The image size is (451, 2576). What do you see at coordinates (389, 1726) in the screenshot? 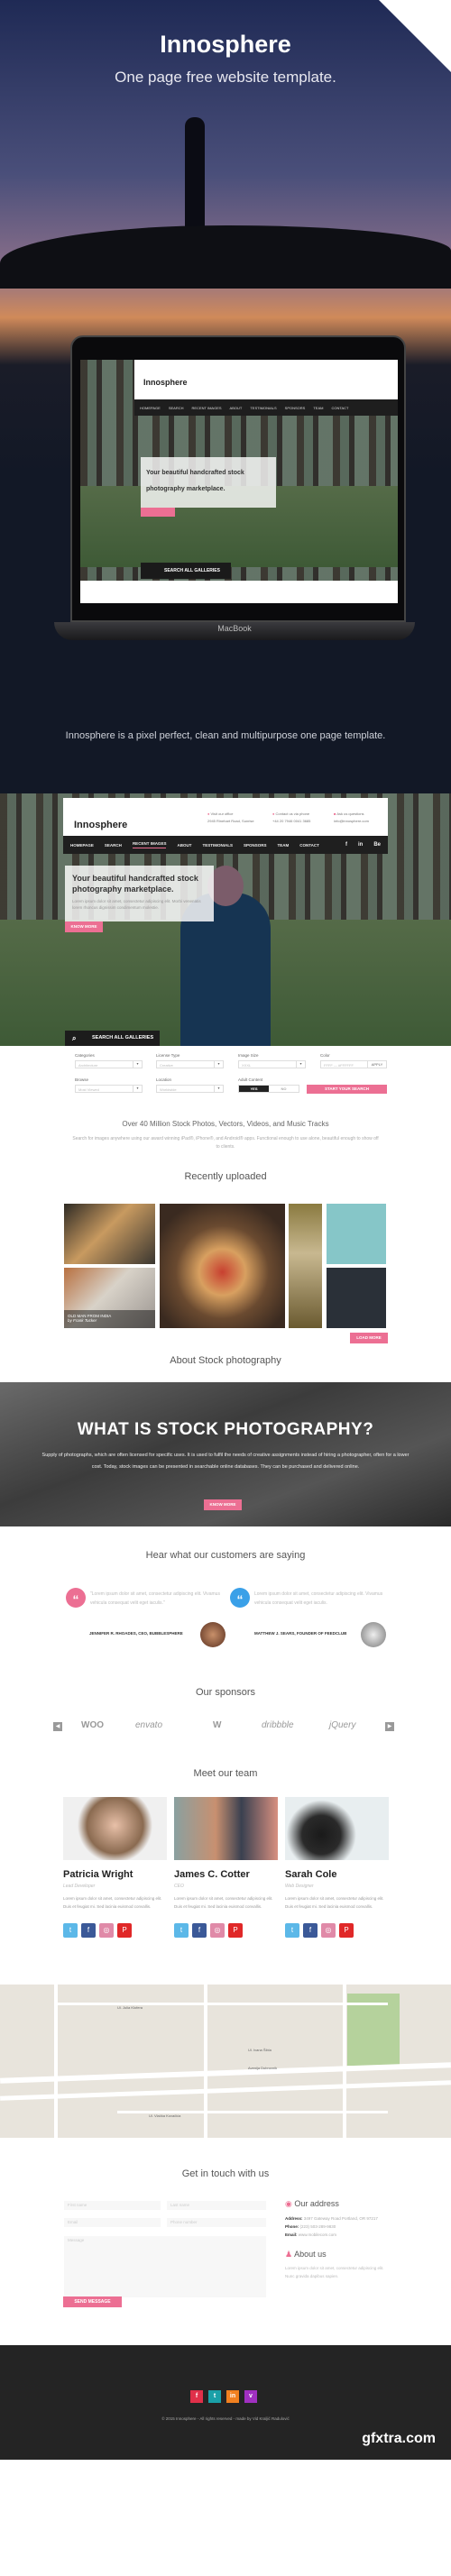
I see `next-arrow-icon: ▶` at bounding box center [389, 1726].